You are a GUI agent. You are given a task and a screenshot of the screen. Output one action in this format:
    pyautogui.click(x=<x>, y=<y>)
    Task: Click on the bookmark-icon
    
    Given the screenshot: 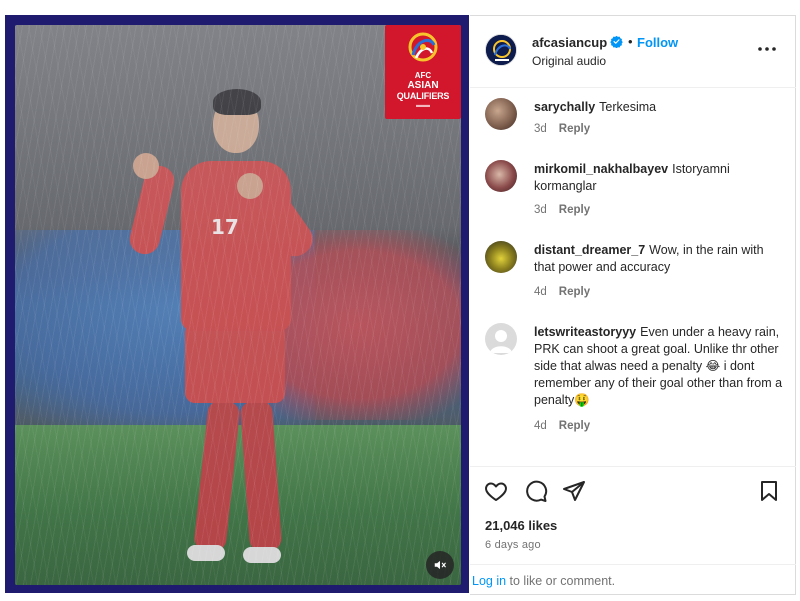 What is the action you would take?
    pyautogui.click(x=769, y=491)
    